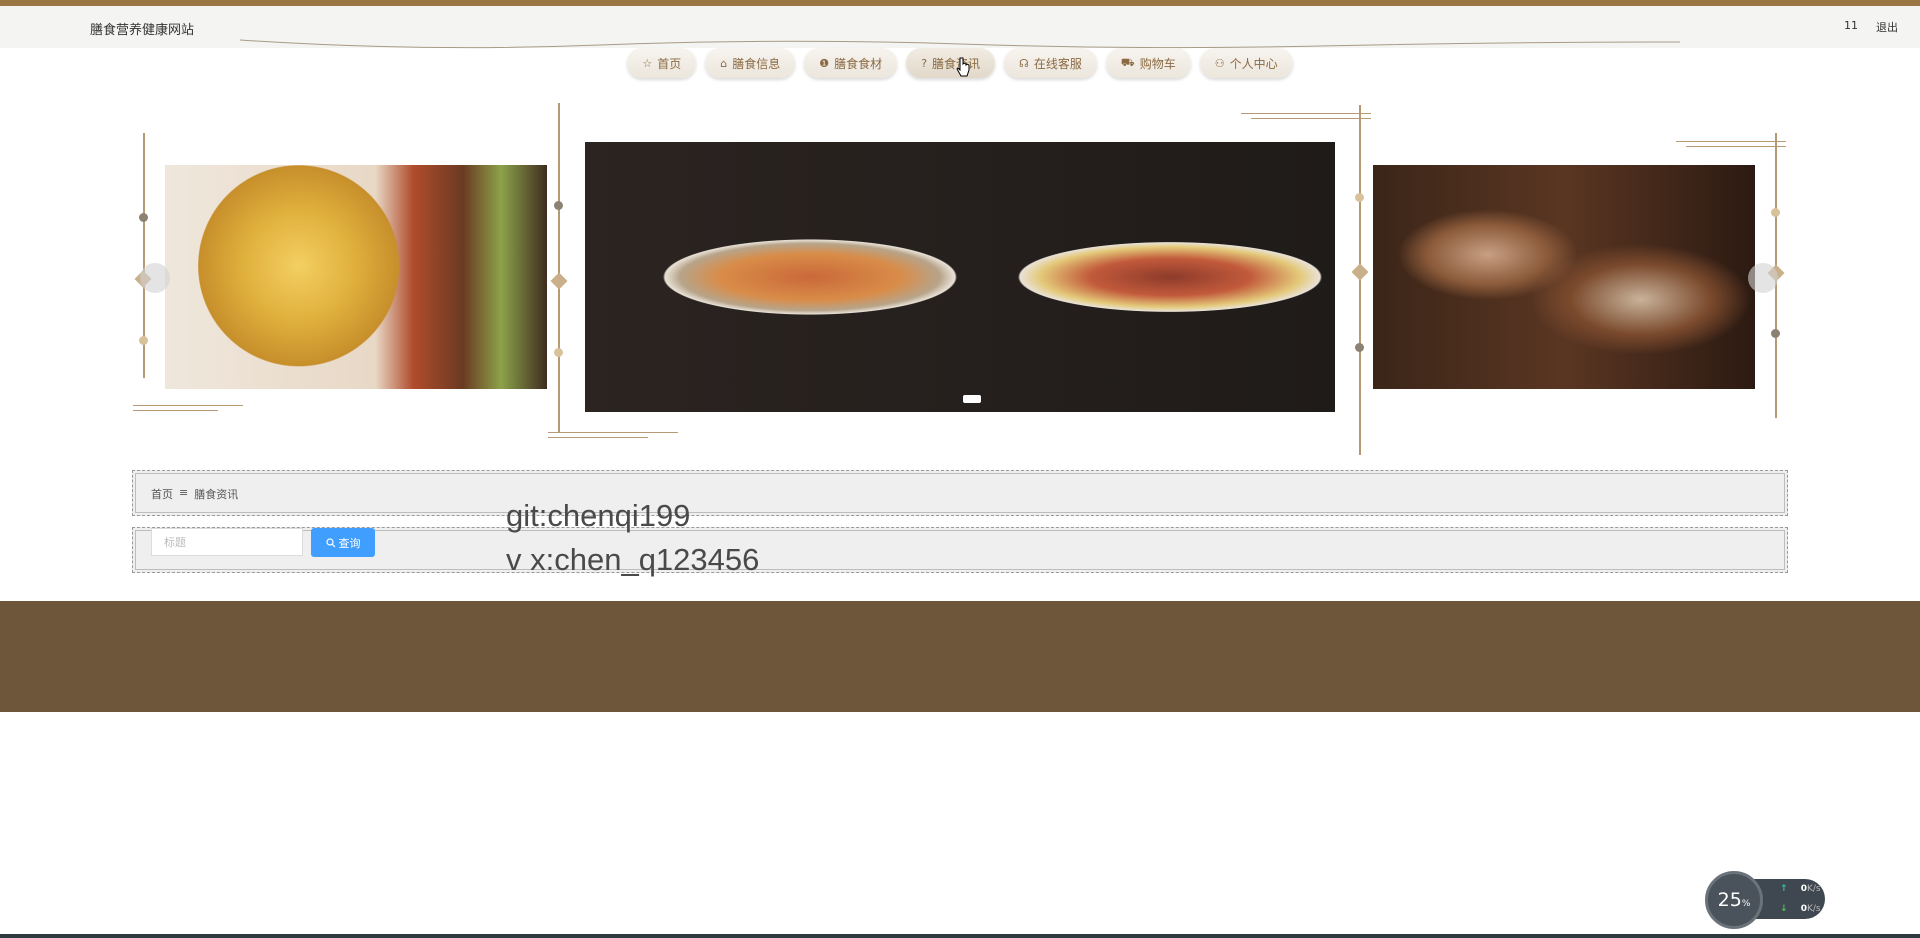 The width and height of the screenshot is (1920, 938). What do you see at coordinates (598, 515) in the screenshot?
I see `watermark-line-1: git:chenqi199` at bounding box center [598, 515].